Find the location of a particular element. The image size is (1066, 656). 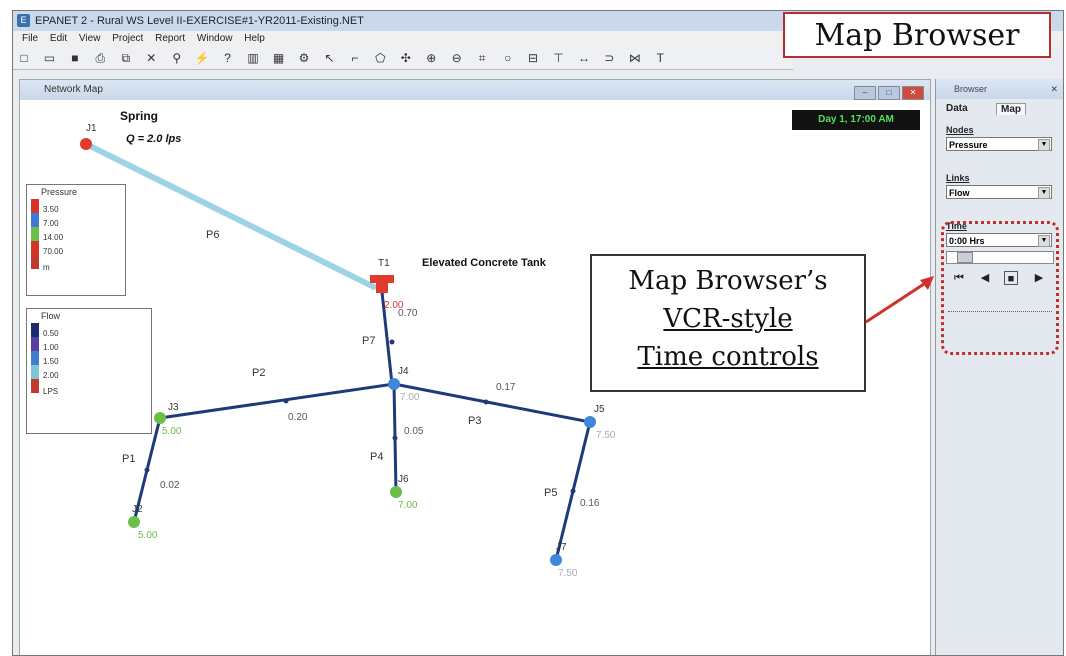

link-id-label: P2 is located at coordinates (258, 373).